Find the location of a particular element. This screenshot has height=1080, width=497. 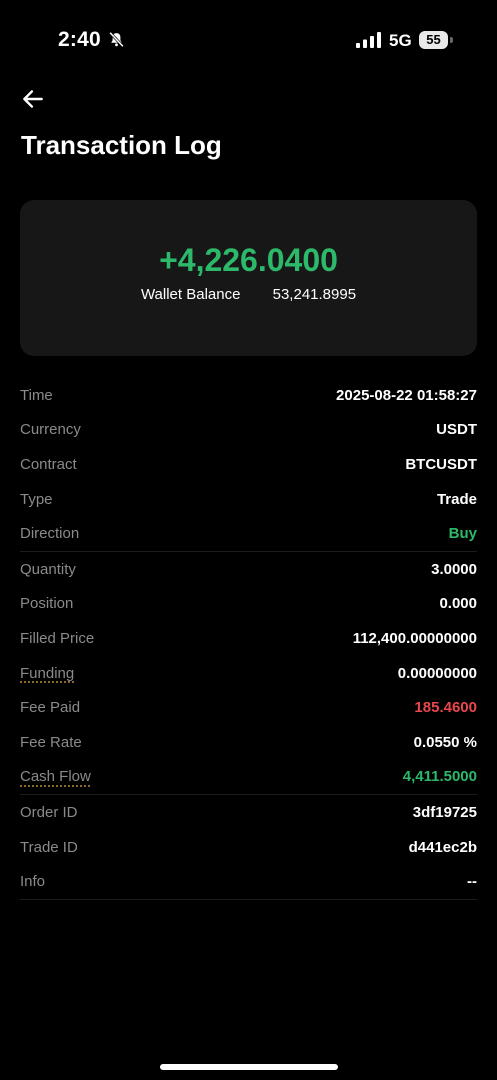

wallet-balance-row: Wallet Balance 53,241.8995 is located at coordinates (248, 294).